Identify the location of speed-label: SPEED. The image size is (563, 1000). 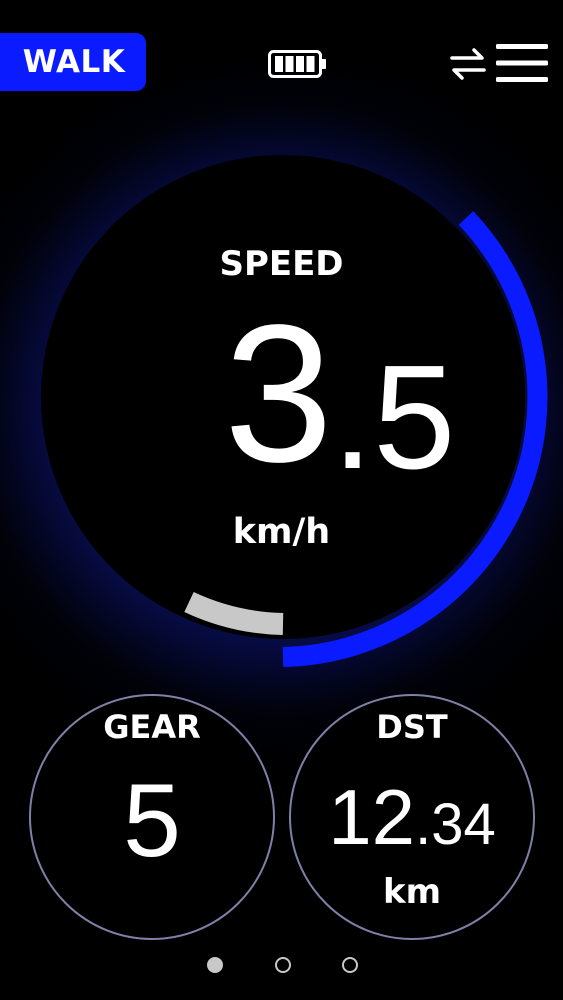
(281, 264).